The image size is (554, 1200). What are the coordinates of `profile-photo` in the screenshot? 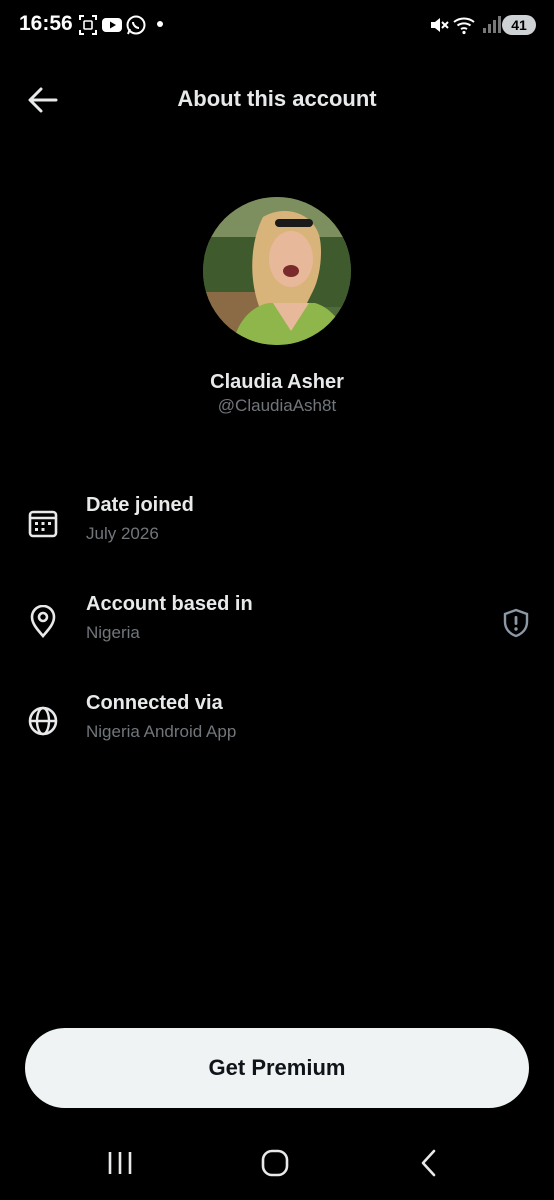 It's located at (277, 271).